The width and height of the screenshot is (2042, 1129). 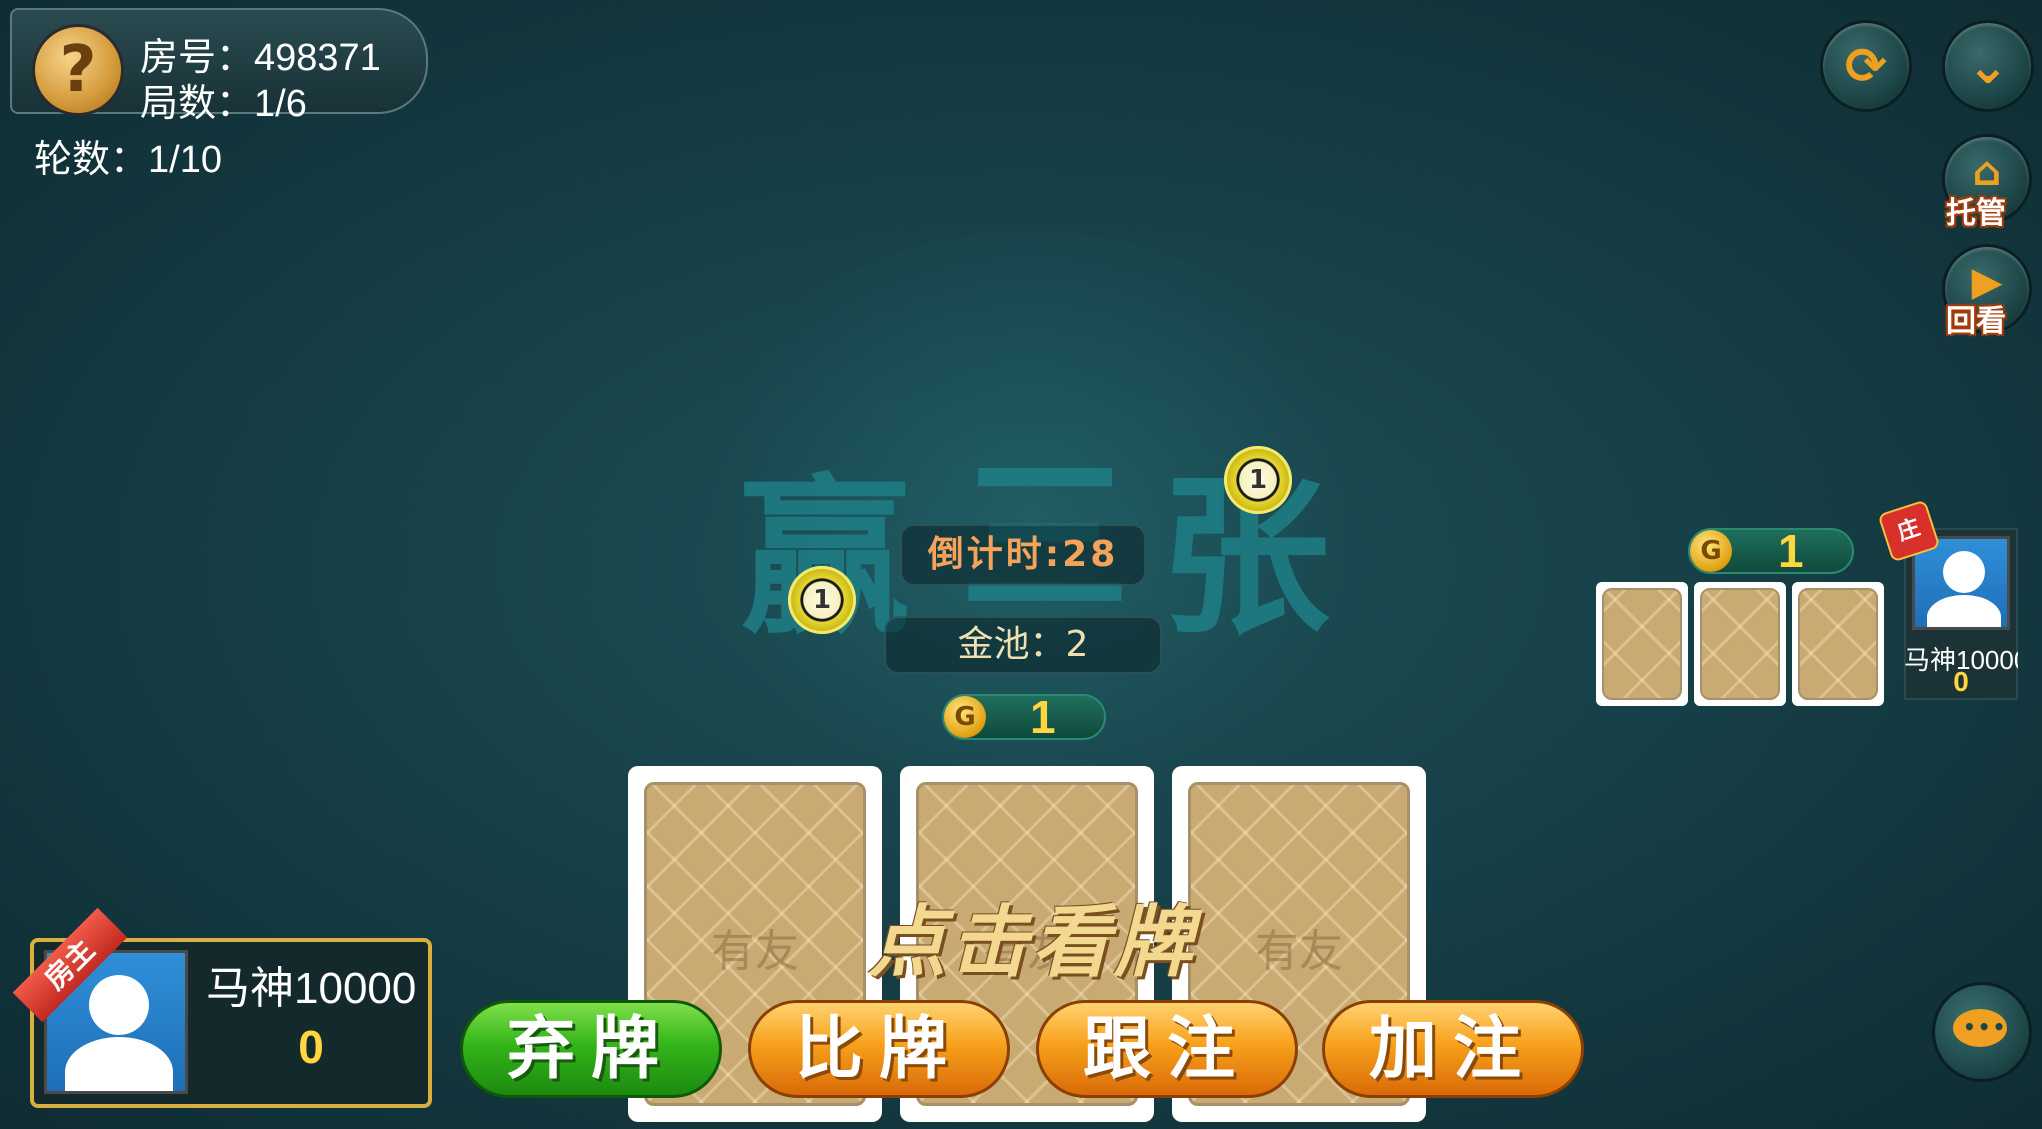 What do you see at coordinates (1982, 1032) in the screenshot?
I see `chat-button: •••` at bounding box center [1982, 1032].